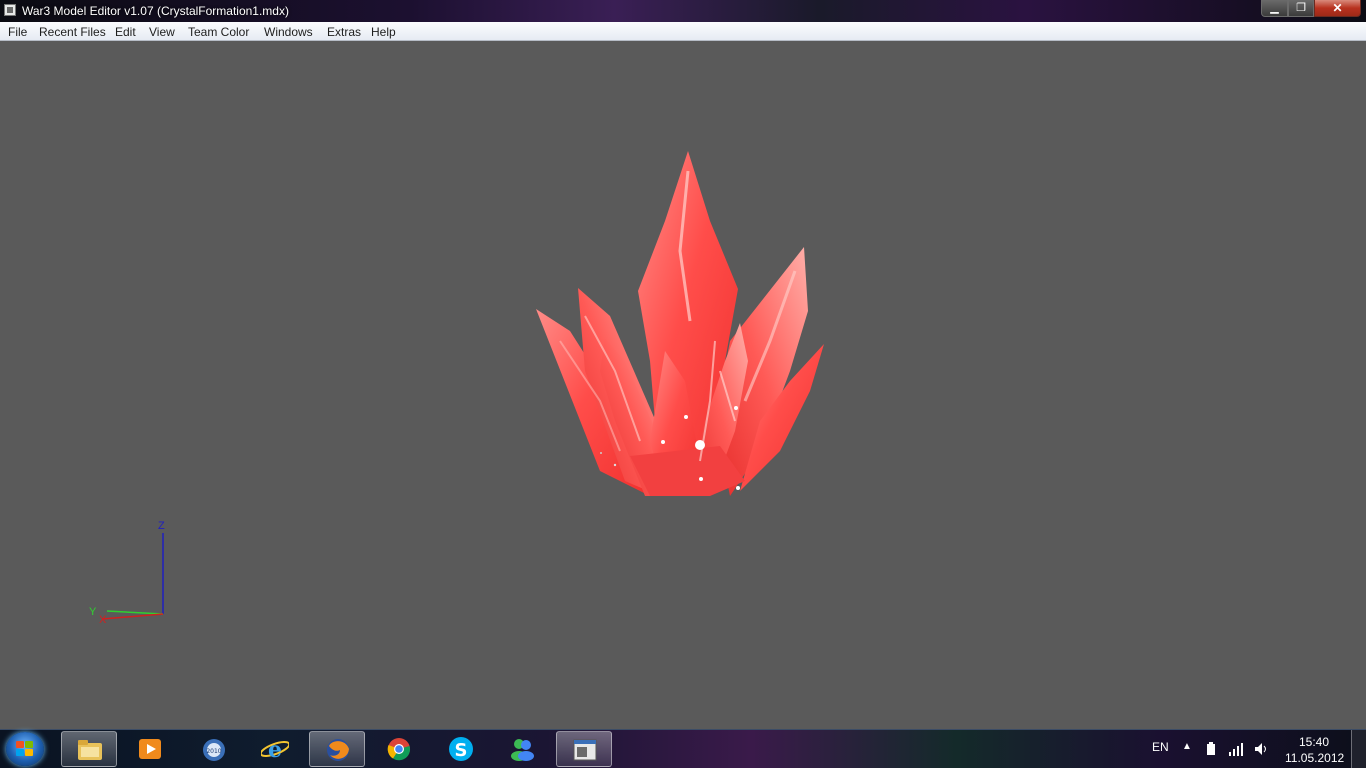 The width and height of the screenshot is (1366, 768). Describe the element at coordinates (161, 526) in the screenshot. I see `z-axis-label: Z` at that location.